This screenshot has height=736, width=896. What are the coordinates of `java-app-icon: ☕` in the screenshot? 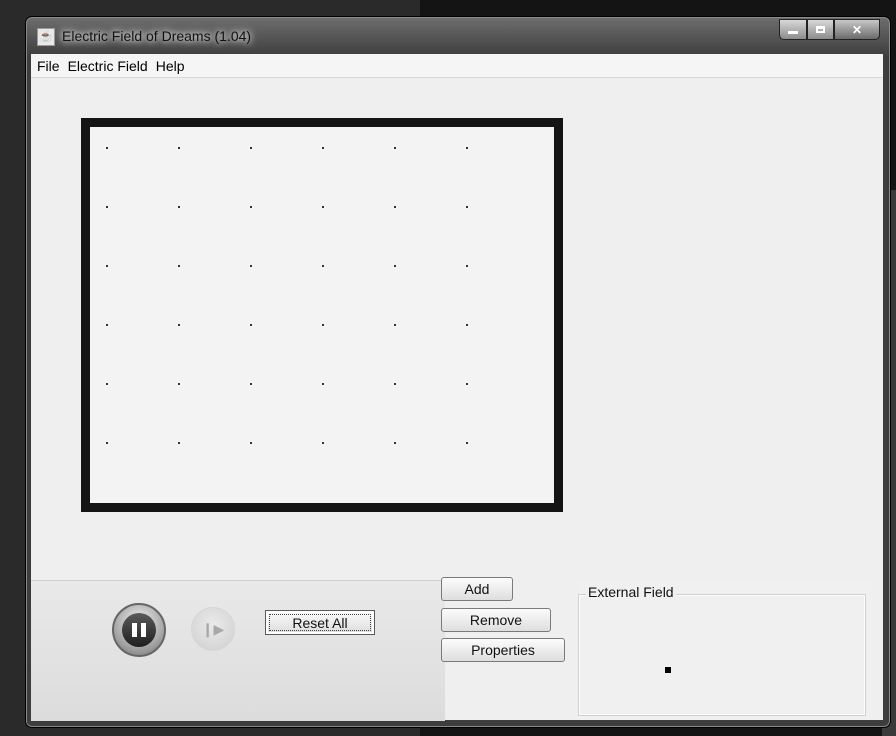 It's located at (46, 37).